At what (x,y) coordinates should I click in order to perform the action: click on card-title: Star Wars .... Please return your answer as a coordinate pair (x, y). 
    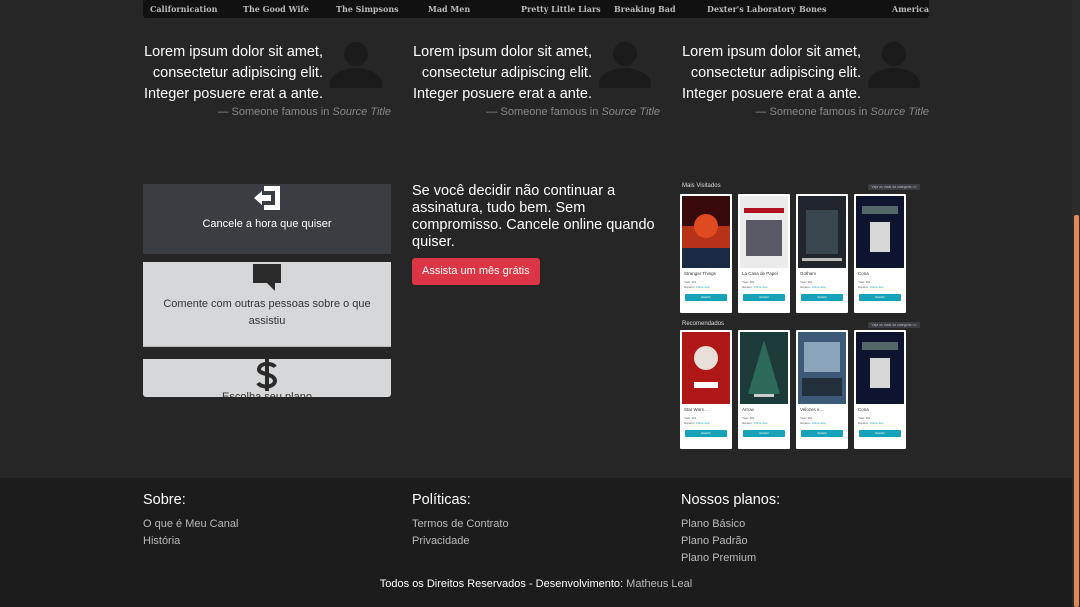
    Looking at the image, I should click on (696, 409).